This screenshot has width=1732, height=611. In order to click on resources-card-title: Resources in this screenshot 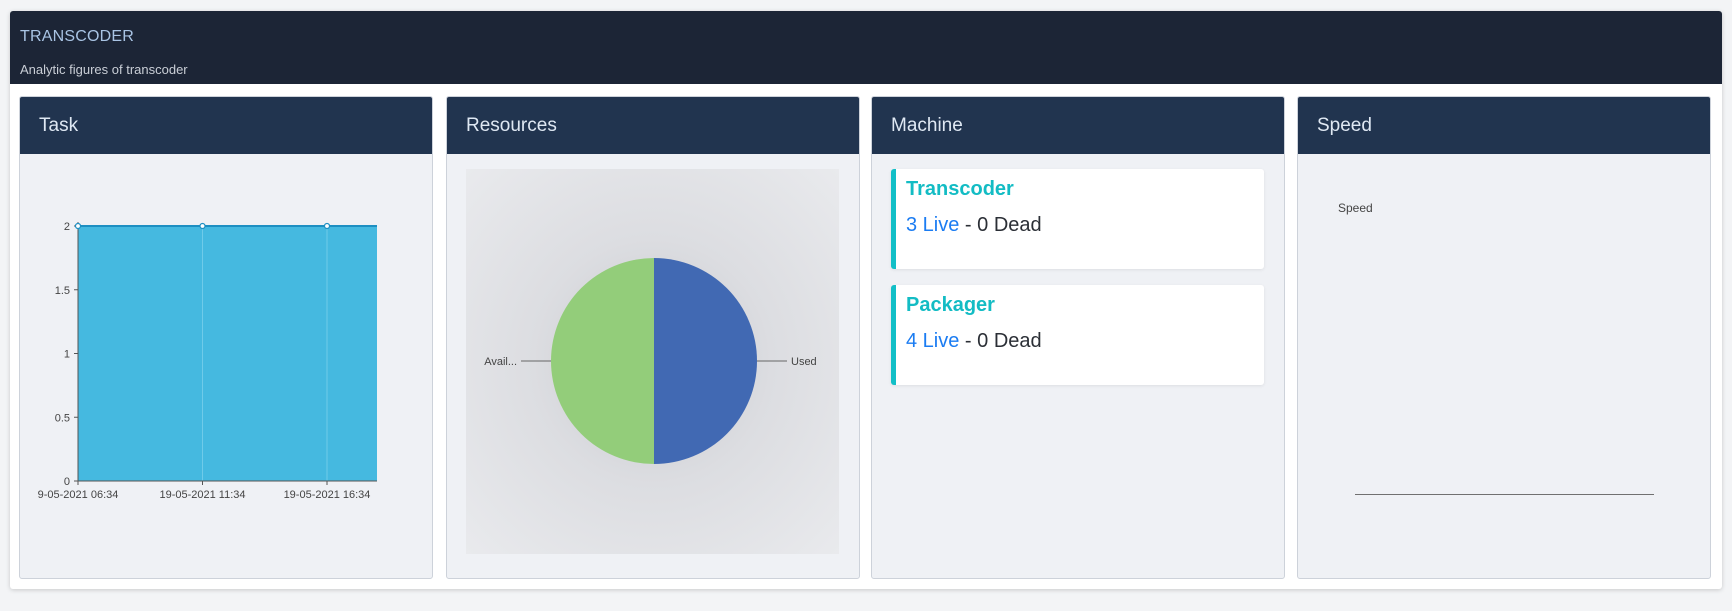, I will do `click(653, 125)`.